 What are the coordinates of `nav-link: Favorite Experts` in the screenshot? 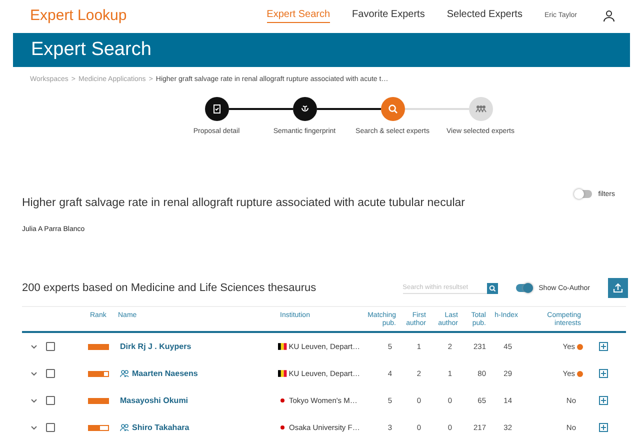 It's located at (388, 15).